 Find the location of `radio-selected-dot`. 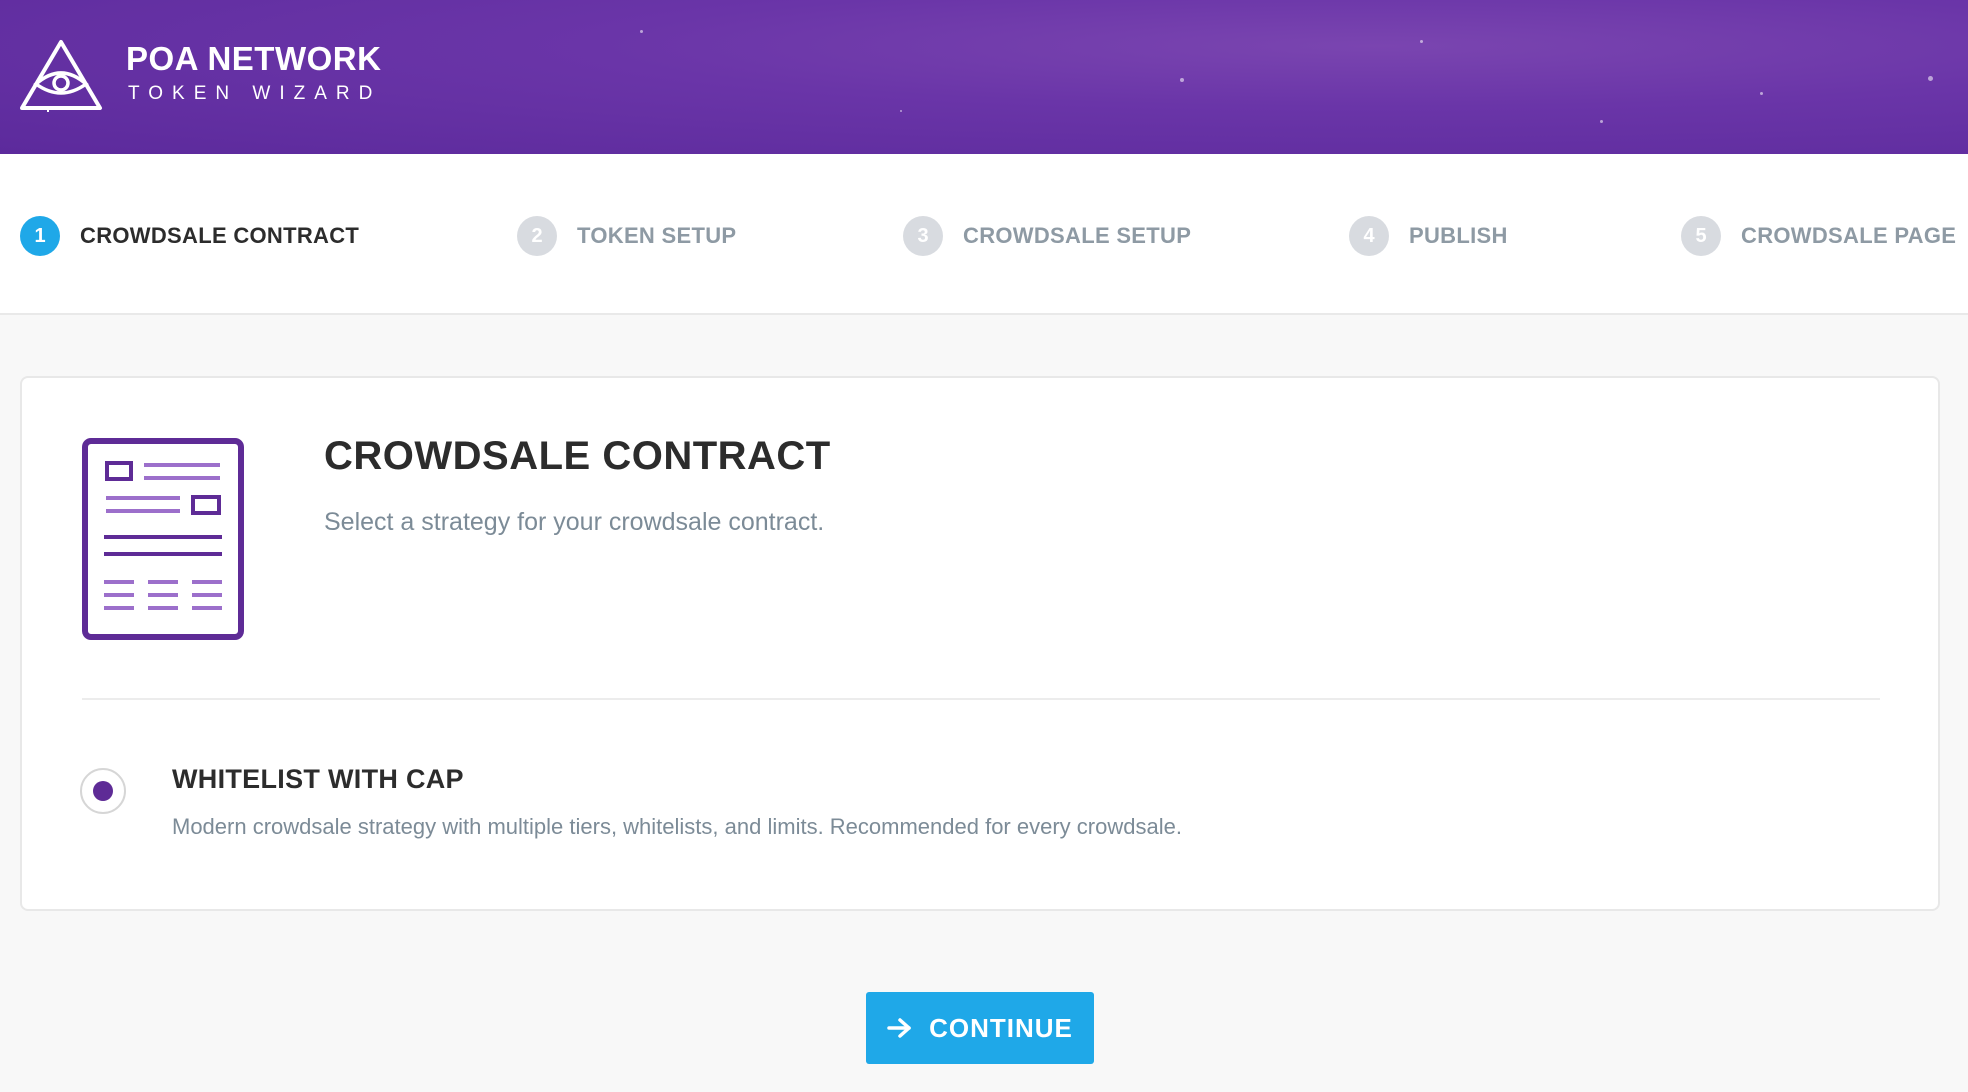

radio-selected-dot is located at coordinates (103, 791).